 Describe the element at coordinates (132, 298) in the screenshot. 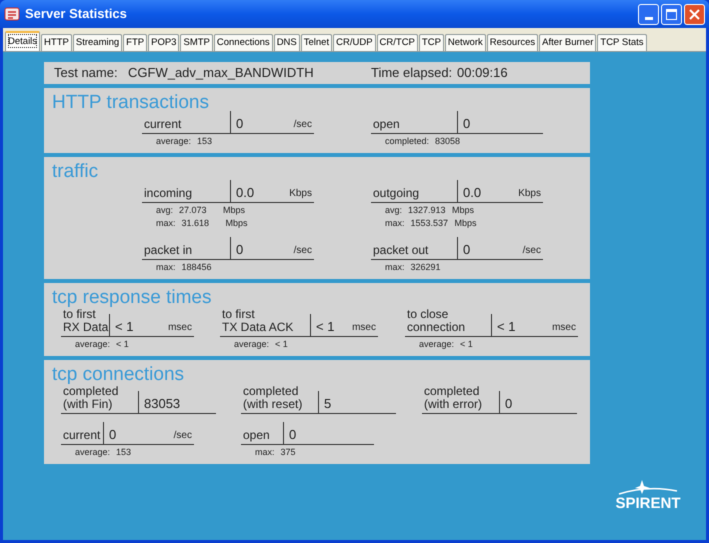

I see `section-title: tcp response times` at that location.